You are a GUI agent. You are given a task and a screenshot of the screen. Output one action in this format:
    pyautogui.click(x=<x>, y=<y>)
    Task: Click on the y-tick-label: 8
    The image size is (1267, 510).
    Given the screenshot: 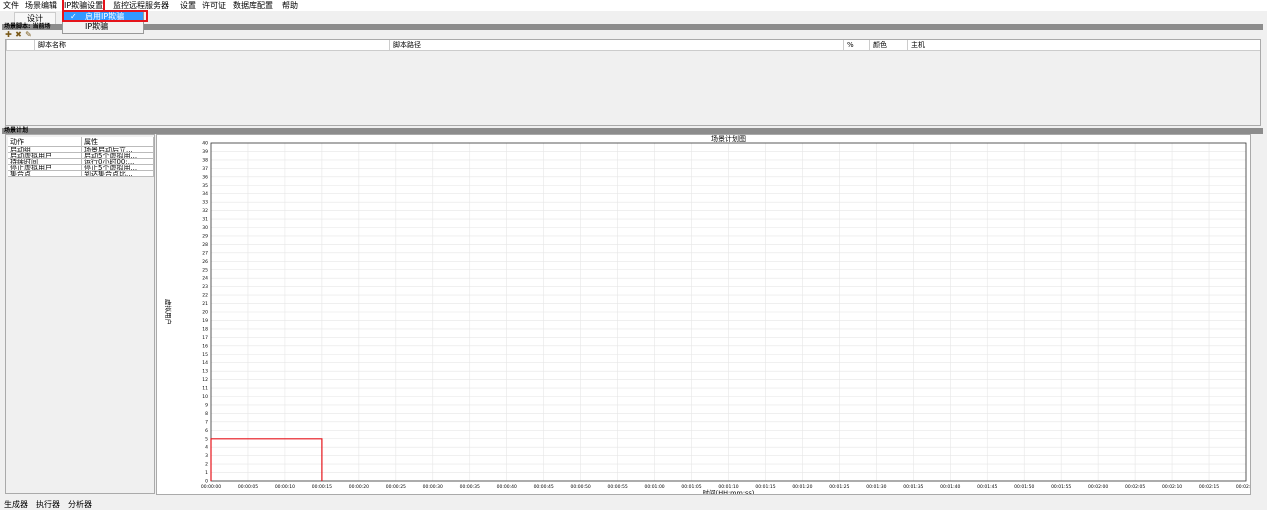 What is the action you would take?
    pyautogui.click(x=206, y=414)
    